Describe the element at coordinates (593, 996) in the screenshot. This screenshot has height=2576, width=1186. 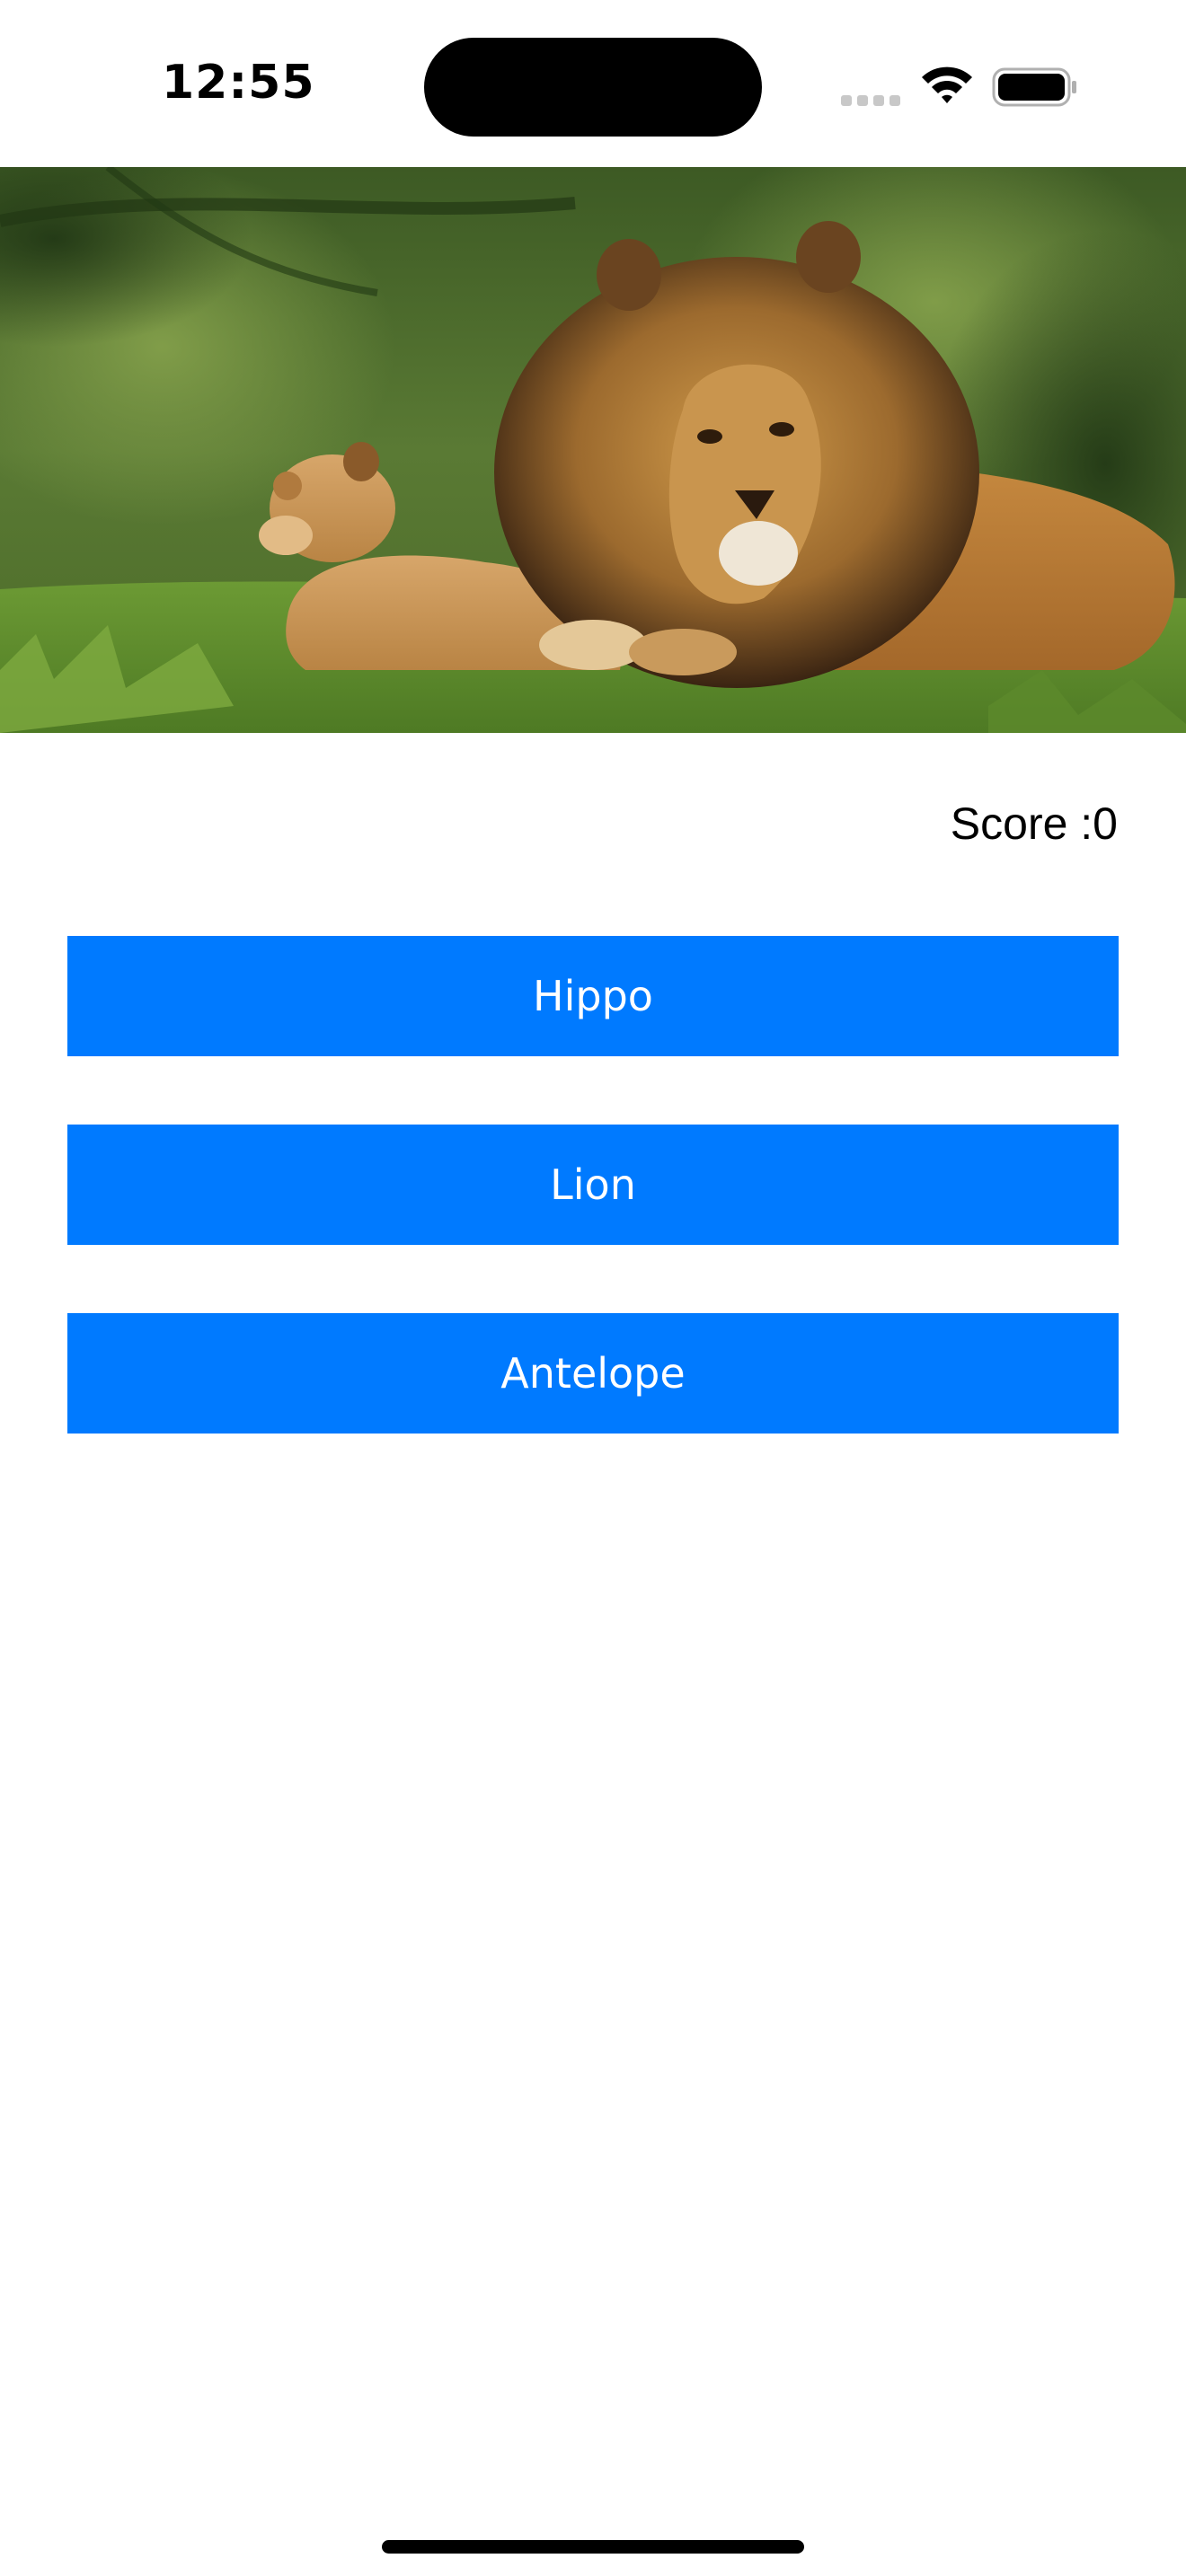
I see `answer-button-hippo: Hippo` at that location.